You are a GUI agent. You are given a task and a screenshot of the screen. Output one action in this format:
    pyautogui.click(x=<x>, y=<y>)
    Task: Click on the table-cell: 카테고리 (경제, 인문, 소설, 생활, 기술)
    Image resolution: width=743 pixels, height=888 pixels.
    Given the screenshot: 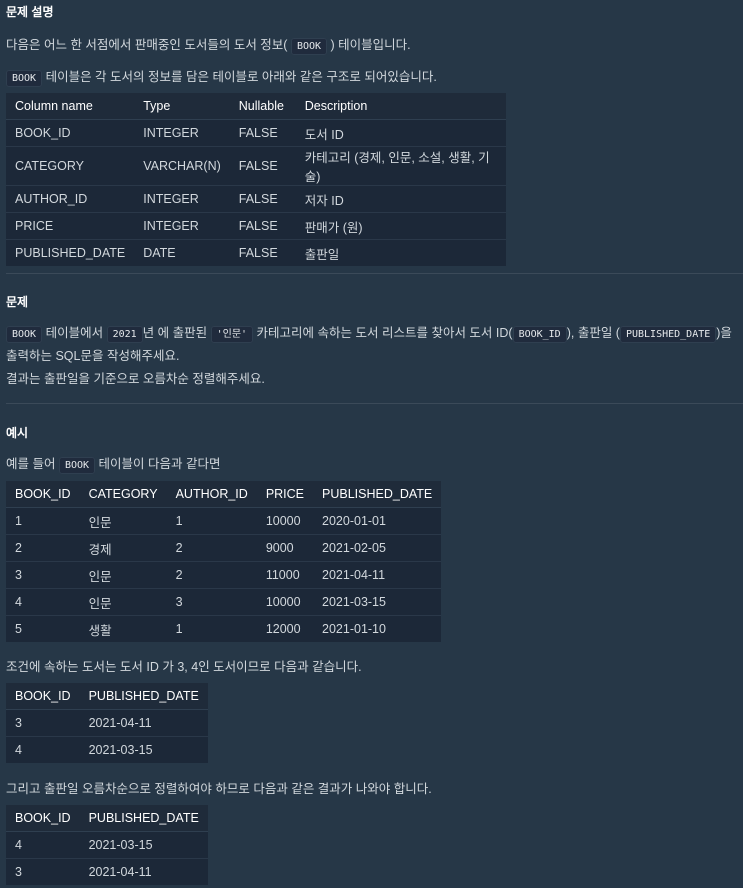 What is the action you would take?
    pyautogui.click(x=400, y=166)
    